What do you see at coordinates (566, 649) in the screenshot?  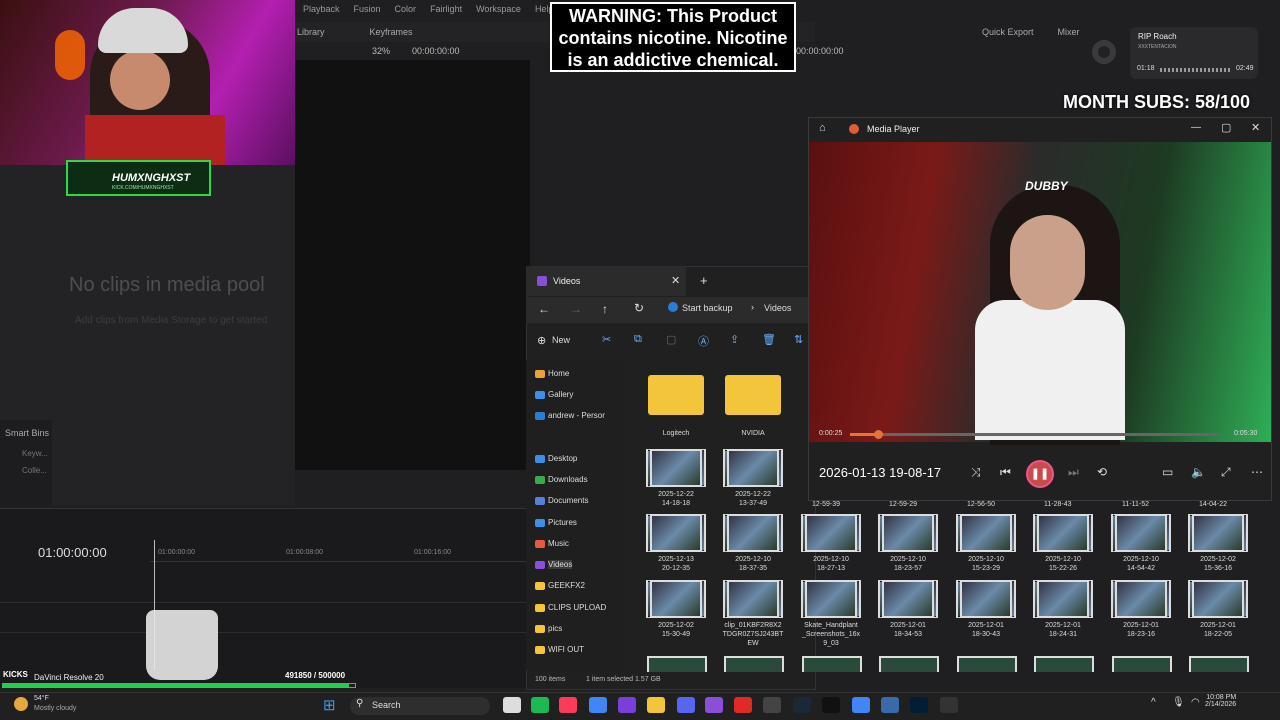 I see `nav-item-wifi-out: WIFI OUT` at bounding box center [566, 649].